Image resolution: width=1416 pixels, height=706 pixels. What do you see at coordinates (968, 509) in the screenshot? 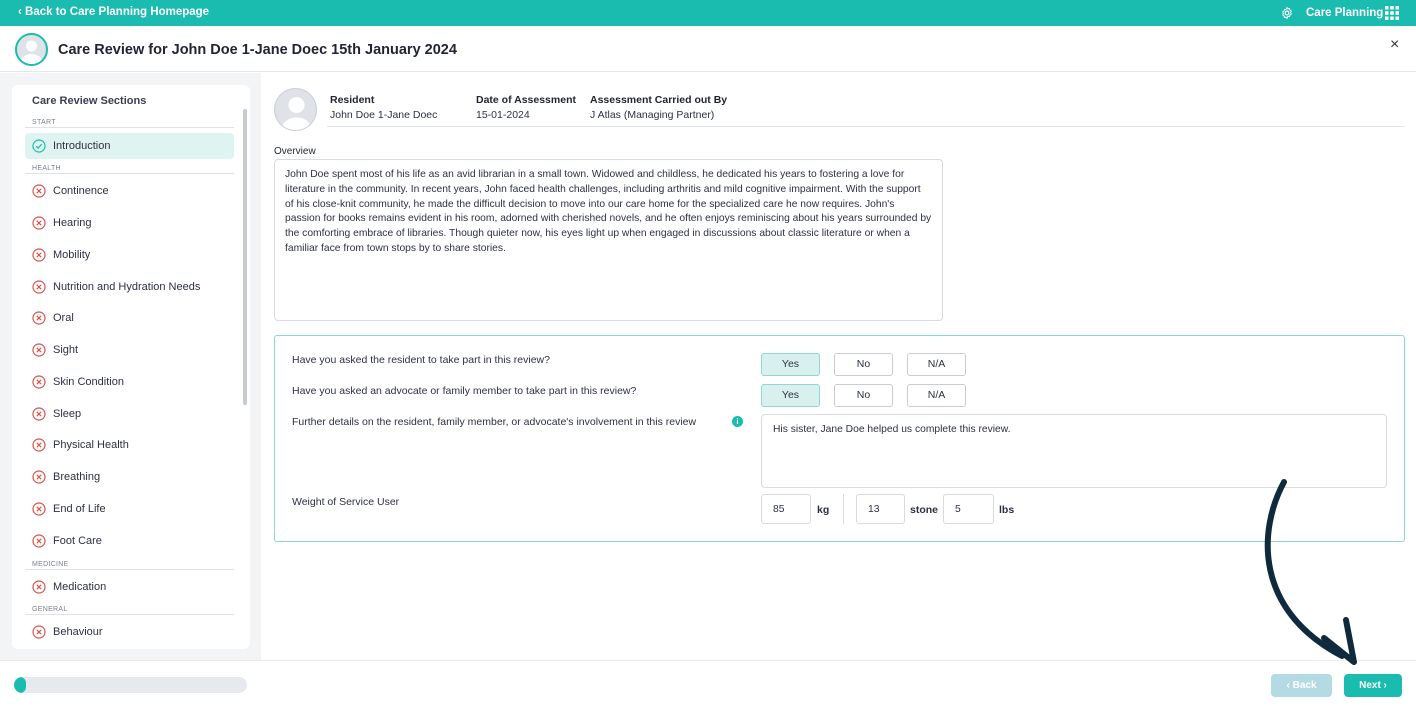
I see `weight-lbs-input: 5` at bounding box center [968, 509].